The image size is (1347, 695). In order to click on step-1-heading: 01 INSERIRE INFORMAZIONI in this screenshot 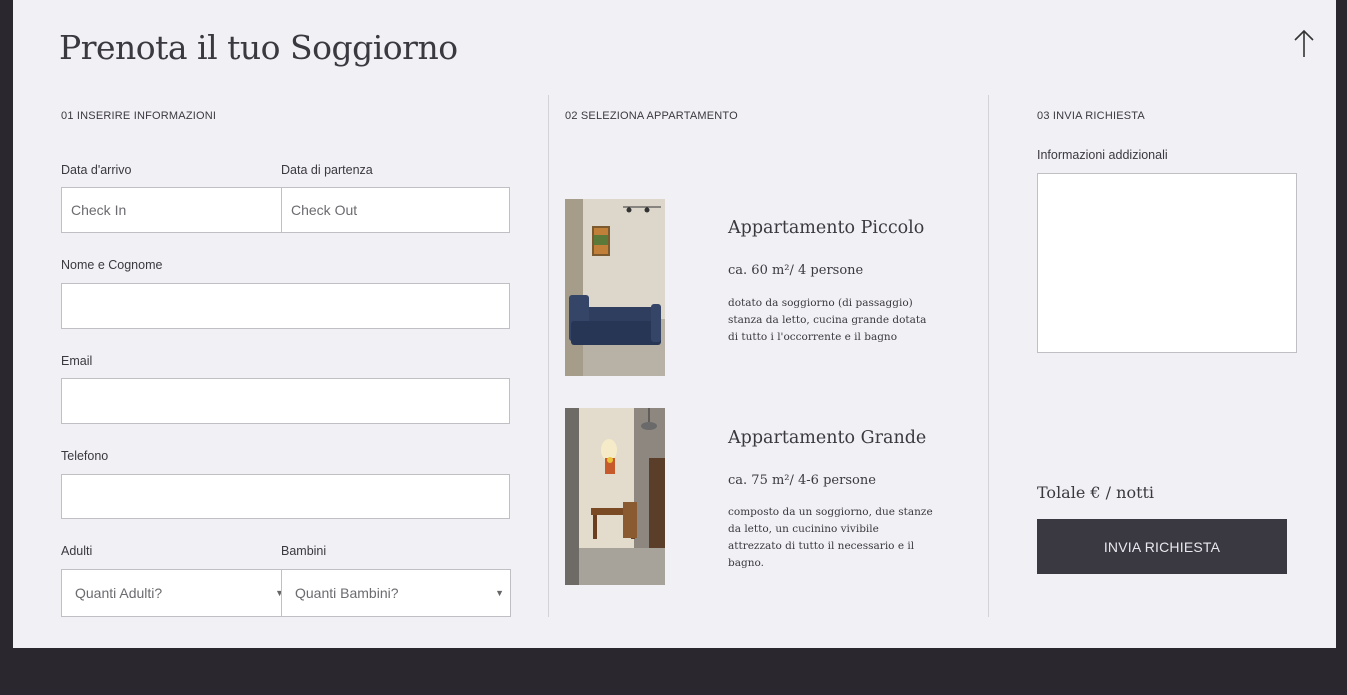, I will do `click(139, 116)`.